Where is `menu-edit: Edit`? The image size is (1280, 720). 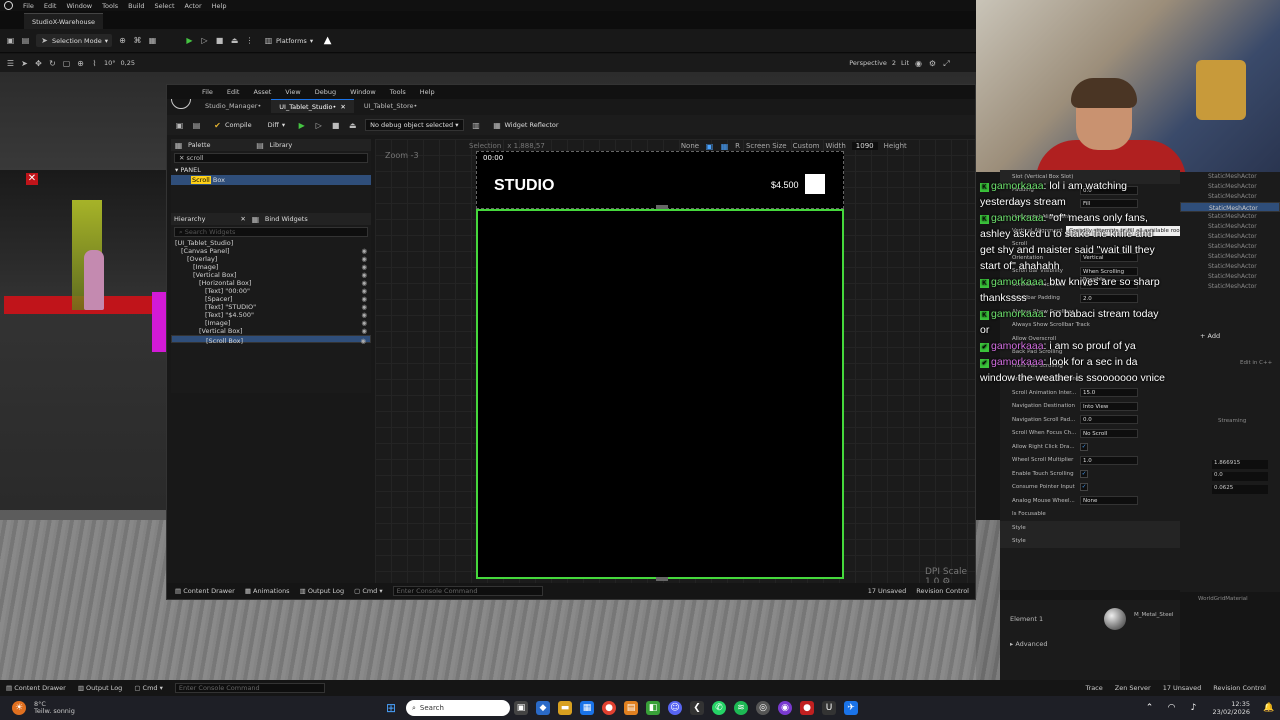 menu-edit: Edit is located at coordinates (50, 6).